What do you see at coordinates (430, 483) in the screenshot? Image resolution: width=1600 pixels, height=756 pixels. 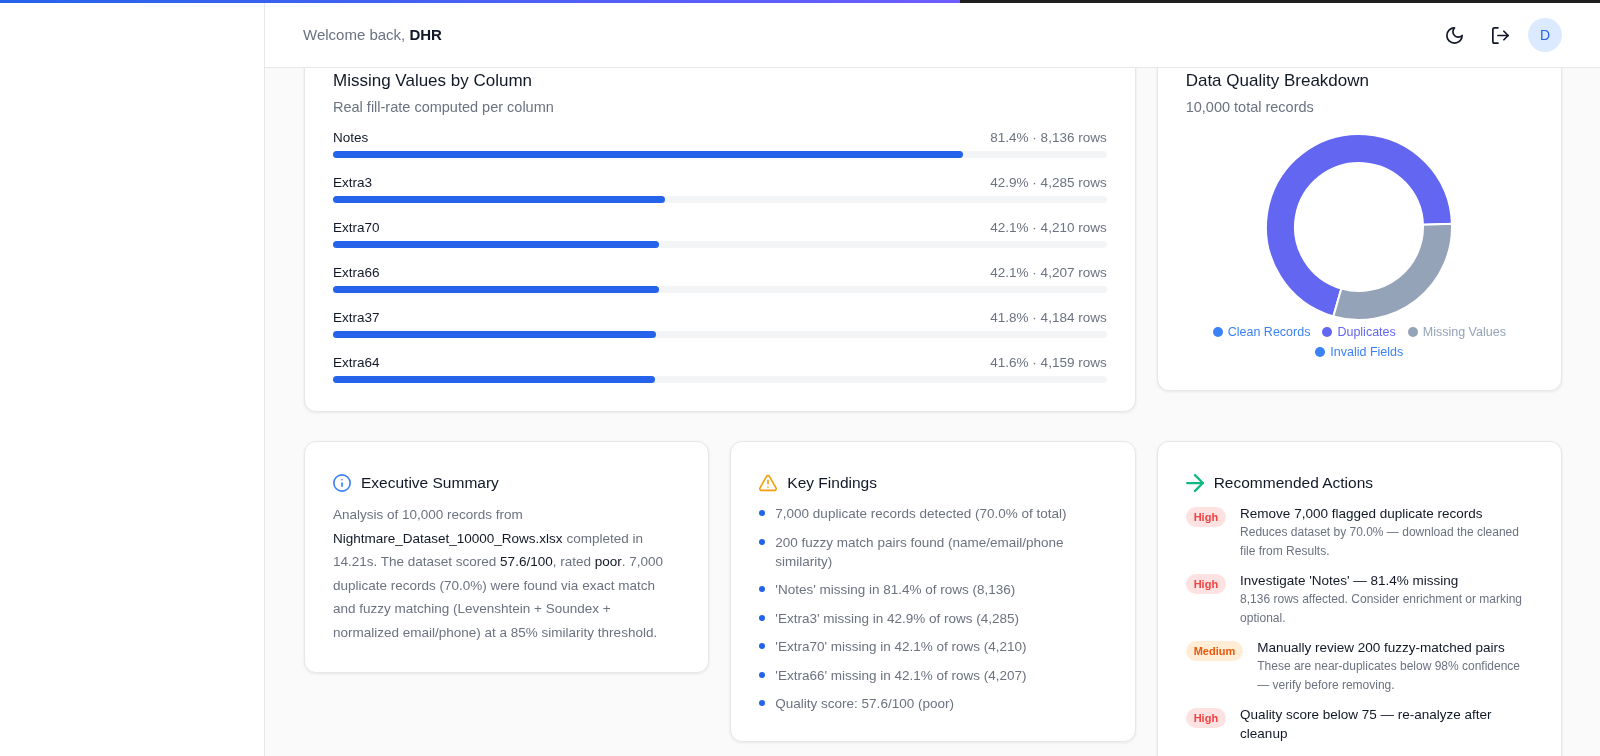 I see `card-title: Executive Summary` at bounding box center [430, 483].